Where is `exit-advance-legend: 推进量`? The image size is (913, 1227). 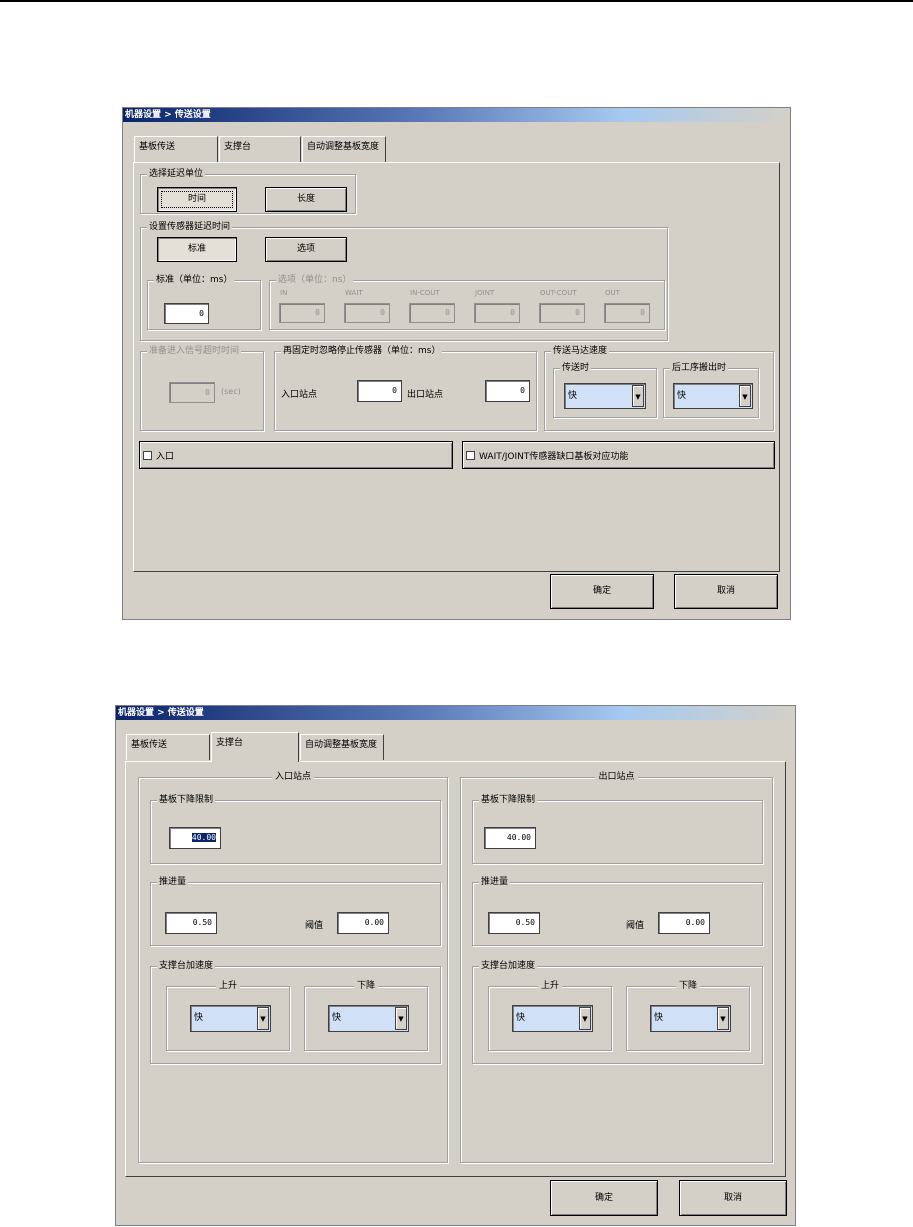 exit-advance-legend: 推进量 is located at coordinates (495, 882).